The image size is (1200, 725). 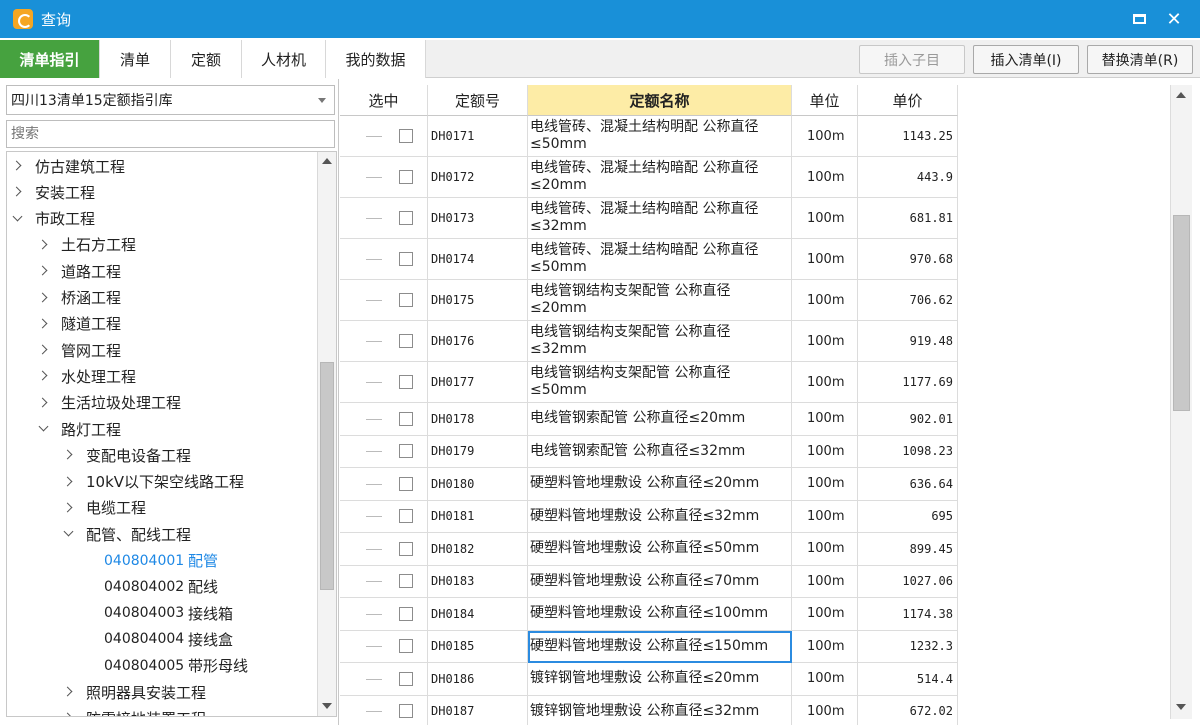 What do you see at coordinates (660, 679) in the screenshot?
I see `quota-name: 镀锌钢管地埋敷设 公称直径≤20mm` at bounding box center [660, 679].